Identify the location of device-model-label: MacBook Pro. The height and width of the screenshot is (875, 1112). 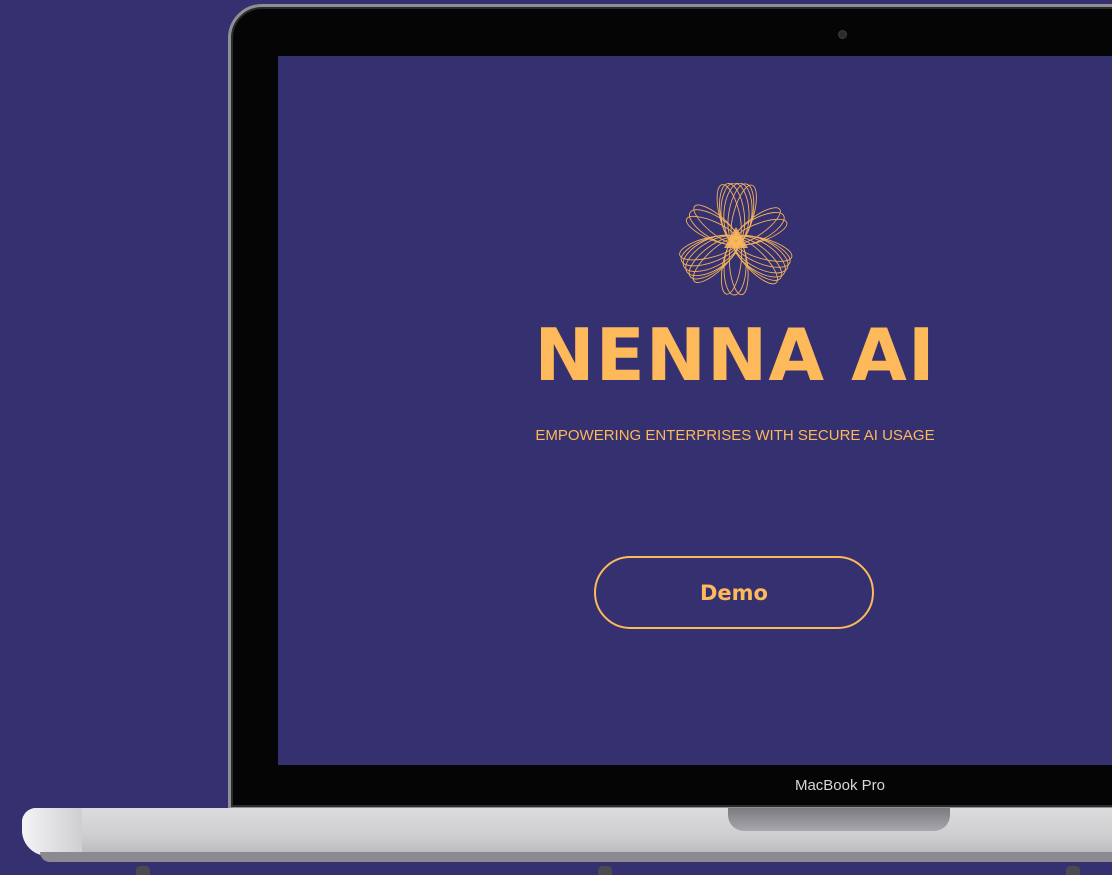
(840, 785).